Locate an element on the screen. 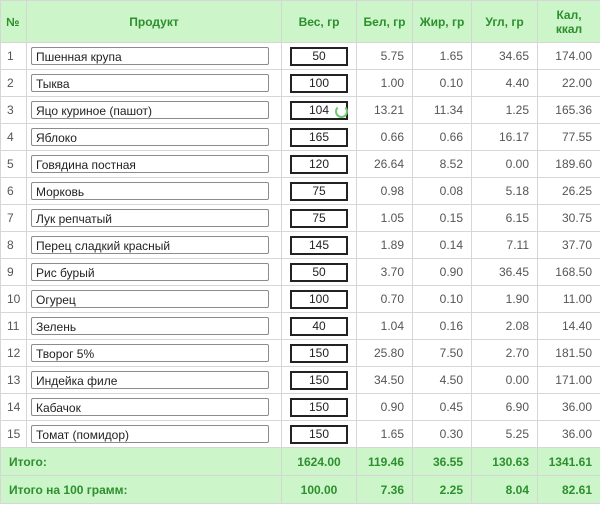 This screenshot has width=600, height=519. row-number: 7 is located at coordinates (13, 218).